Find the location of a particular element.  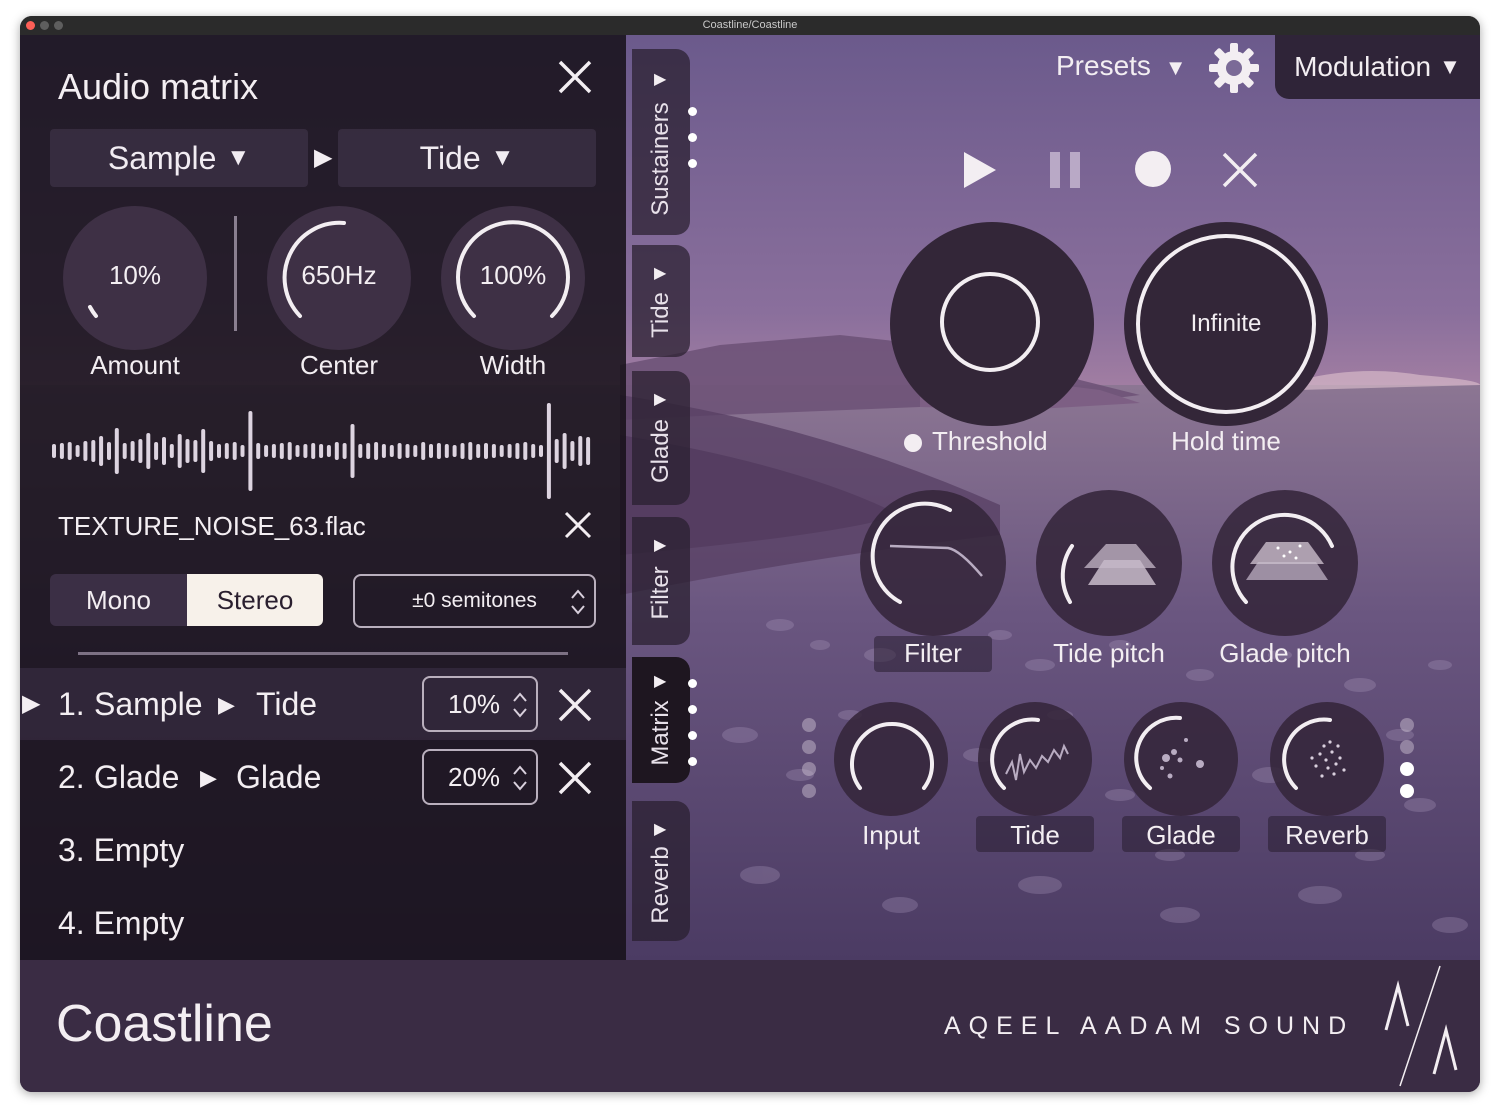

audio-matrix-title: Audio matrix is located at coordinates (158, 86).